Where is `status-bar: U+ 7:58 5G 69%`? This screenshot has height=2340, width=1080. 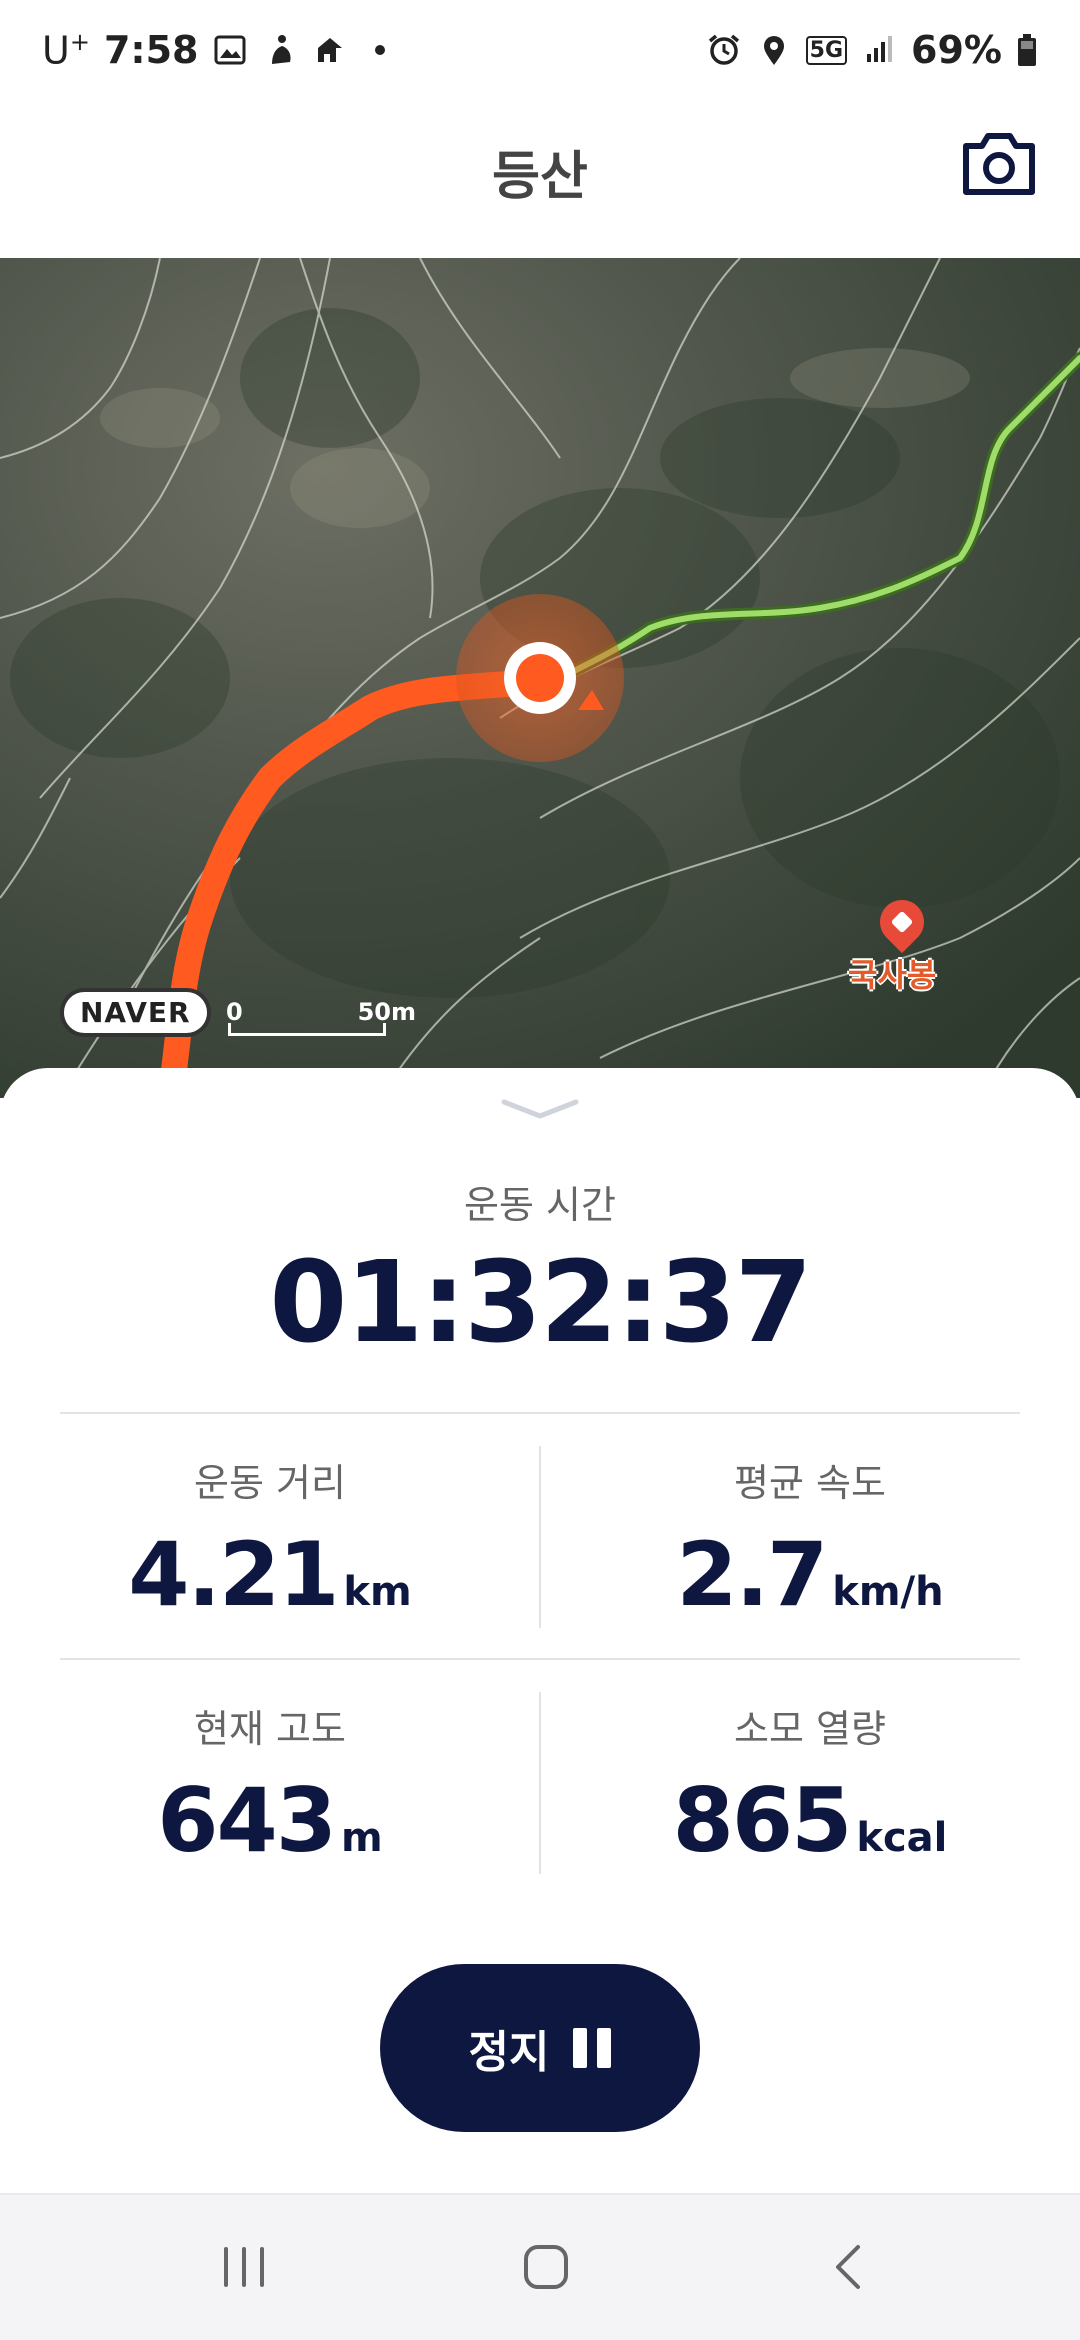 status-bar: U+ 7:58 5G 69% is located at coordinates (540, 50).